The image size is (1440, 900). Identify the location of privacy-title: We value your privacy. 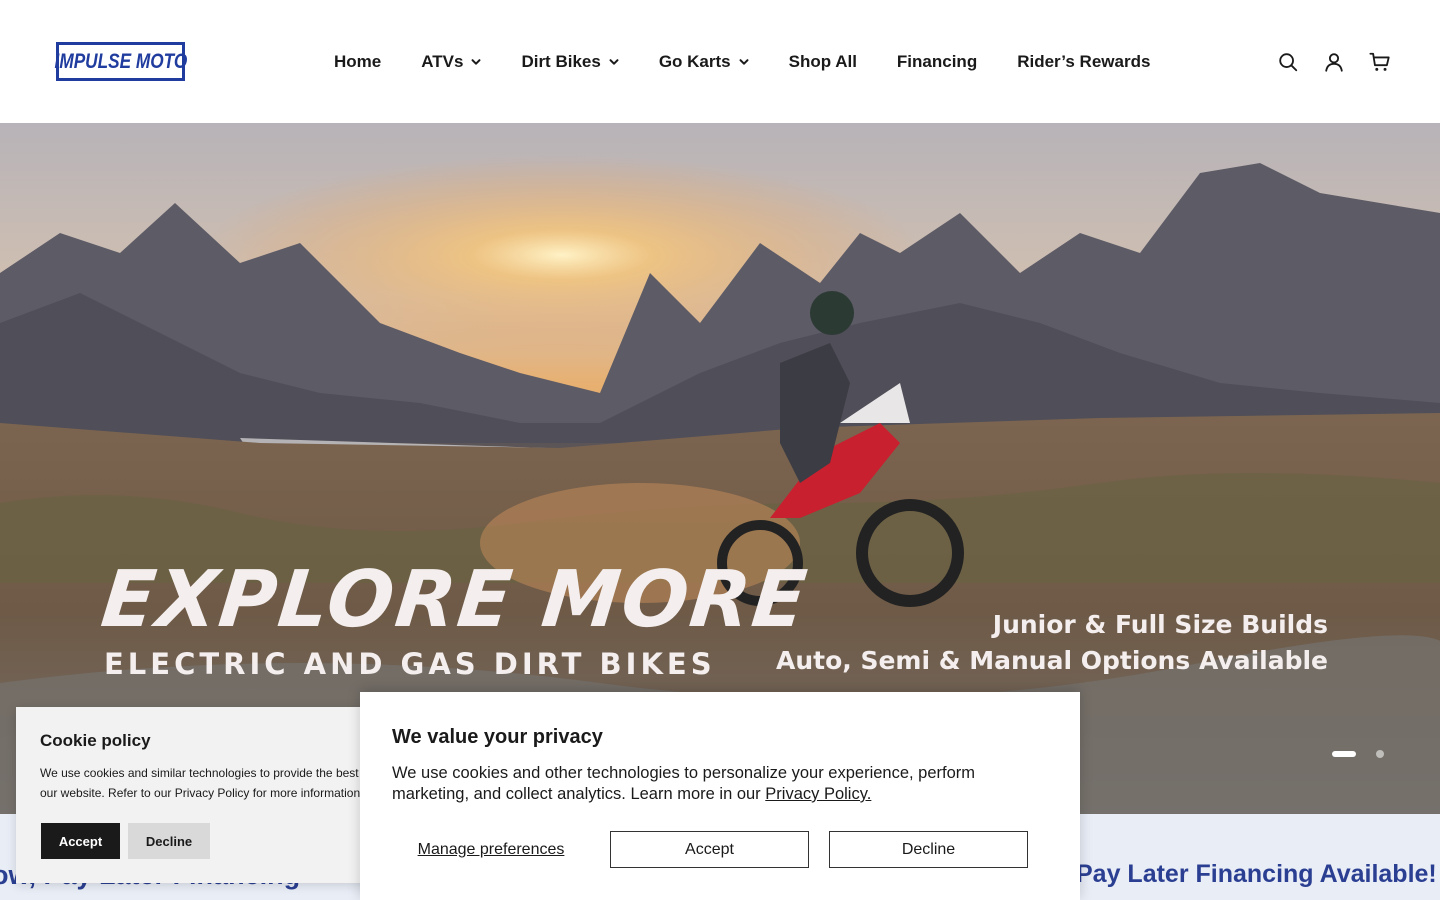
(497, 737).